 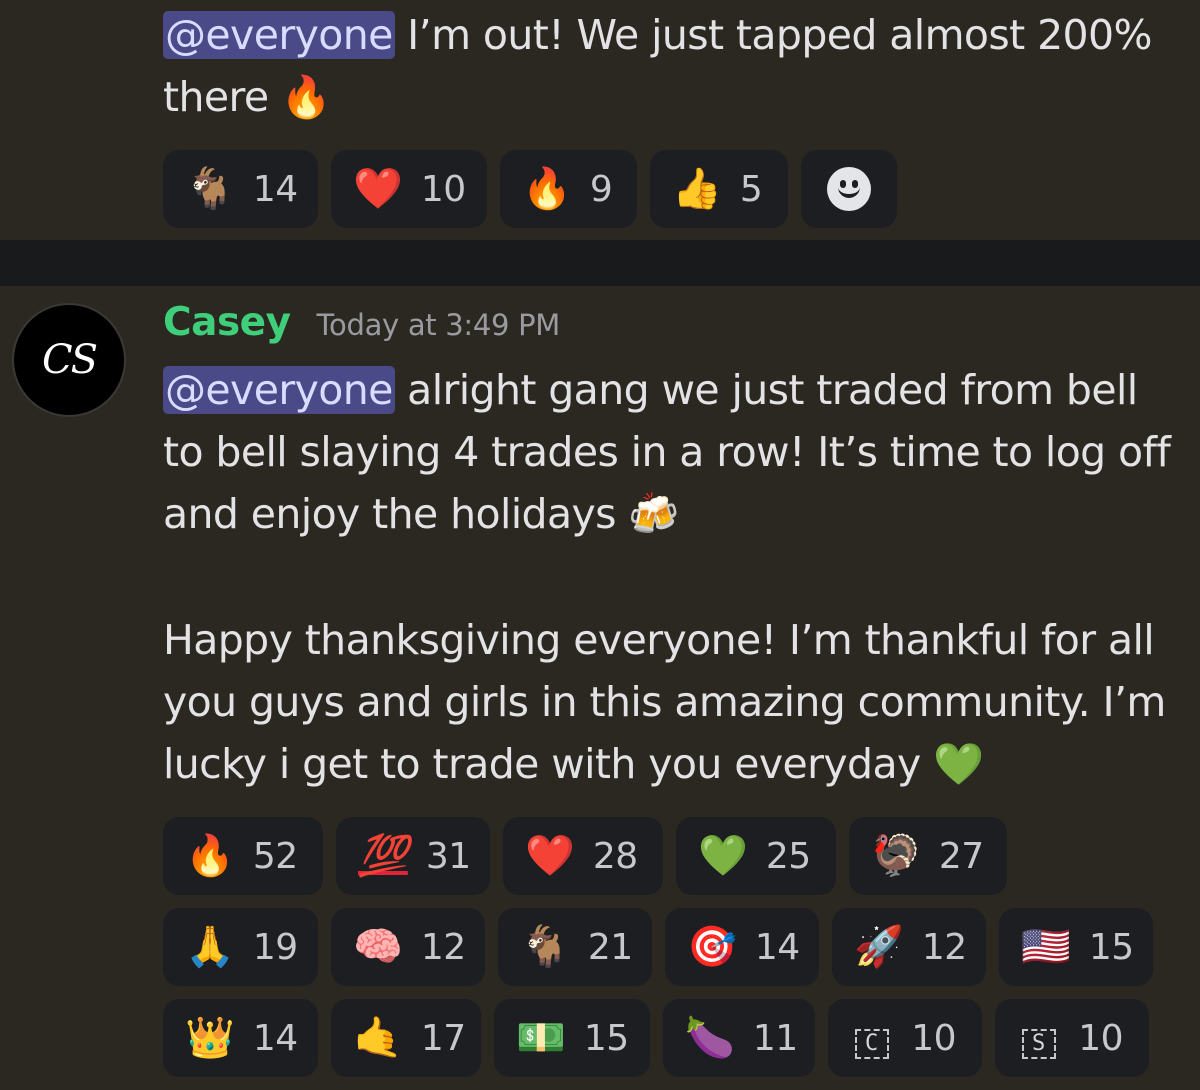 What do you see at coordinates (448, 856) in the screenshot?
I see `reaction-count: 31` at bounding box center [448, 856].